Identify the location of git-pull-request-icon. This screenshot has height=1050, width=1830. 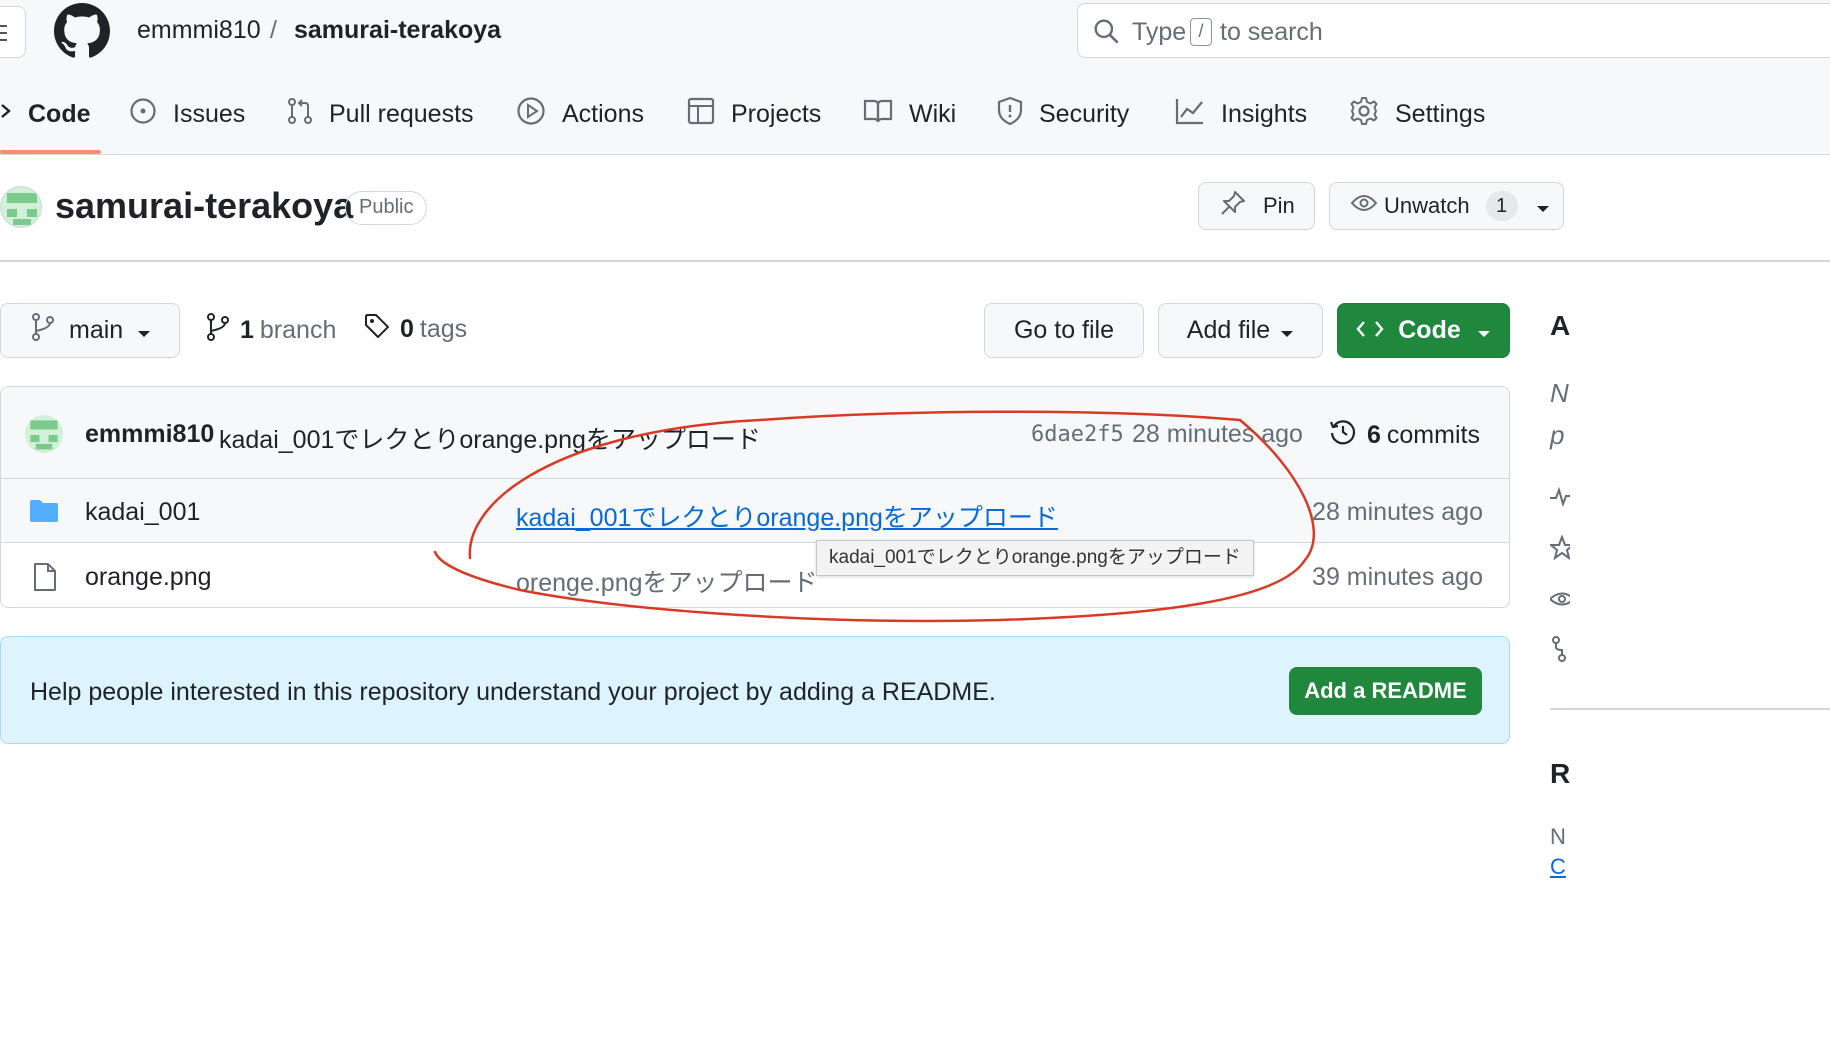
(308, 114).